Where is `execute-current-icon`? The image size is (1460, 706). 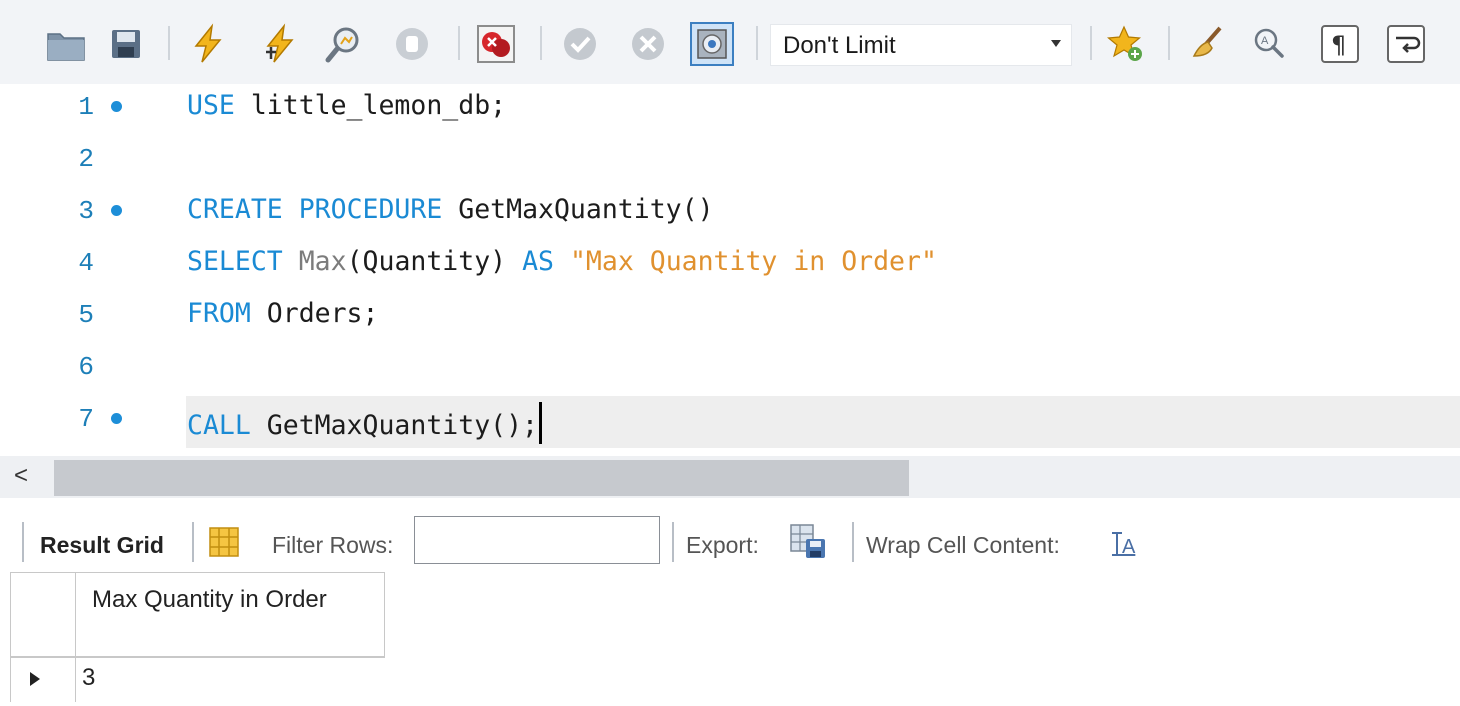 execute-current-icon is located at coordinates (280, 44).